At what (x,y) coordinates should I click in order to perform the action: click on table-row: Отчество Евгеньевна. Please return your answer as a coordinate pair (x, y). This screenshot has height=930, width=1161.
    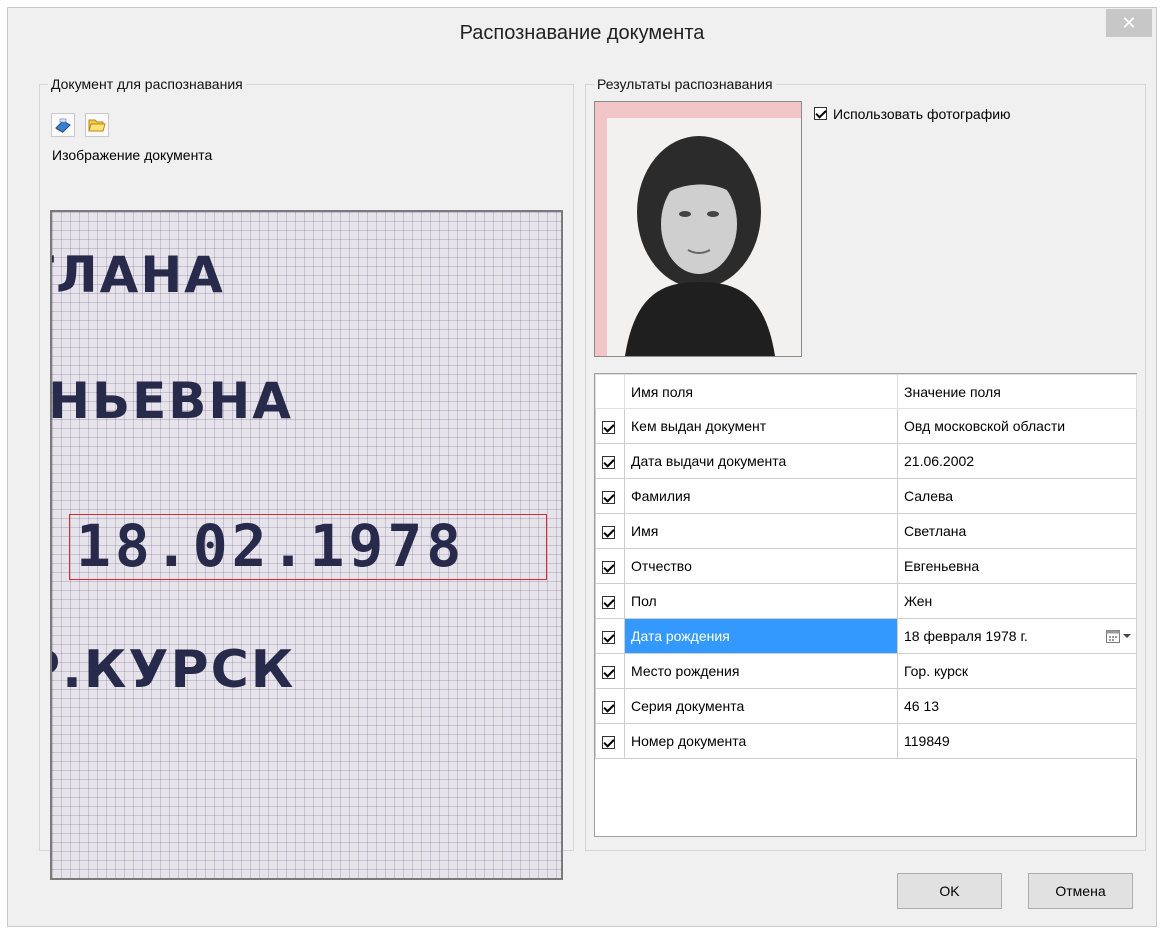
    Looking at the image, I should click on (866, 566).